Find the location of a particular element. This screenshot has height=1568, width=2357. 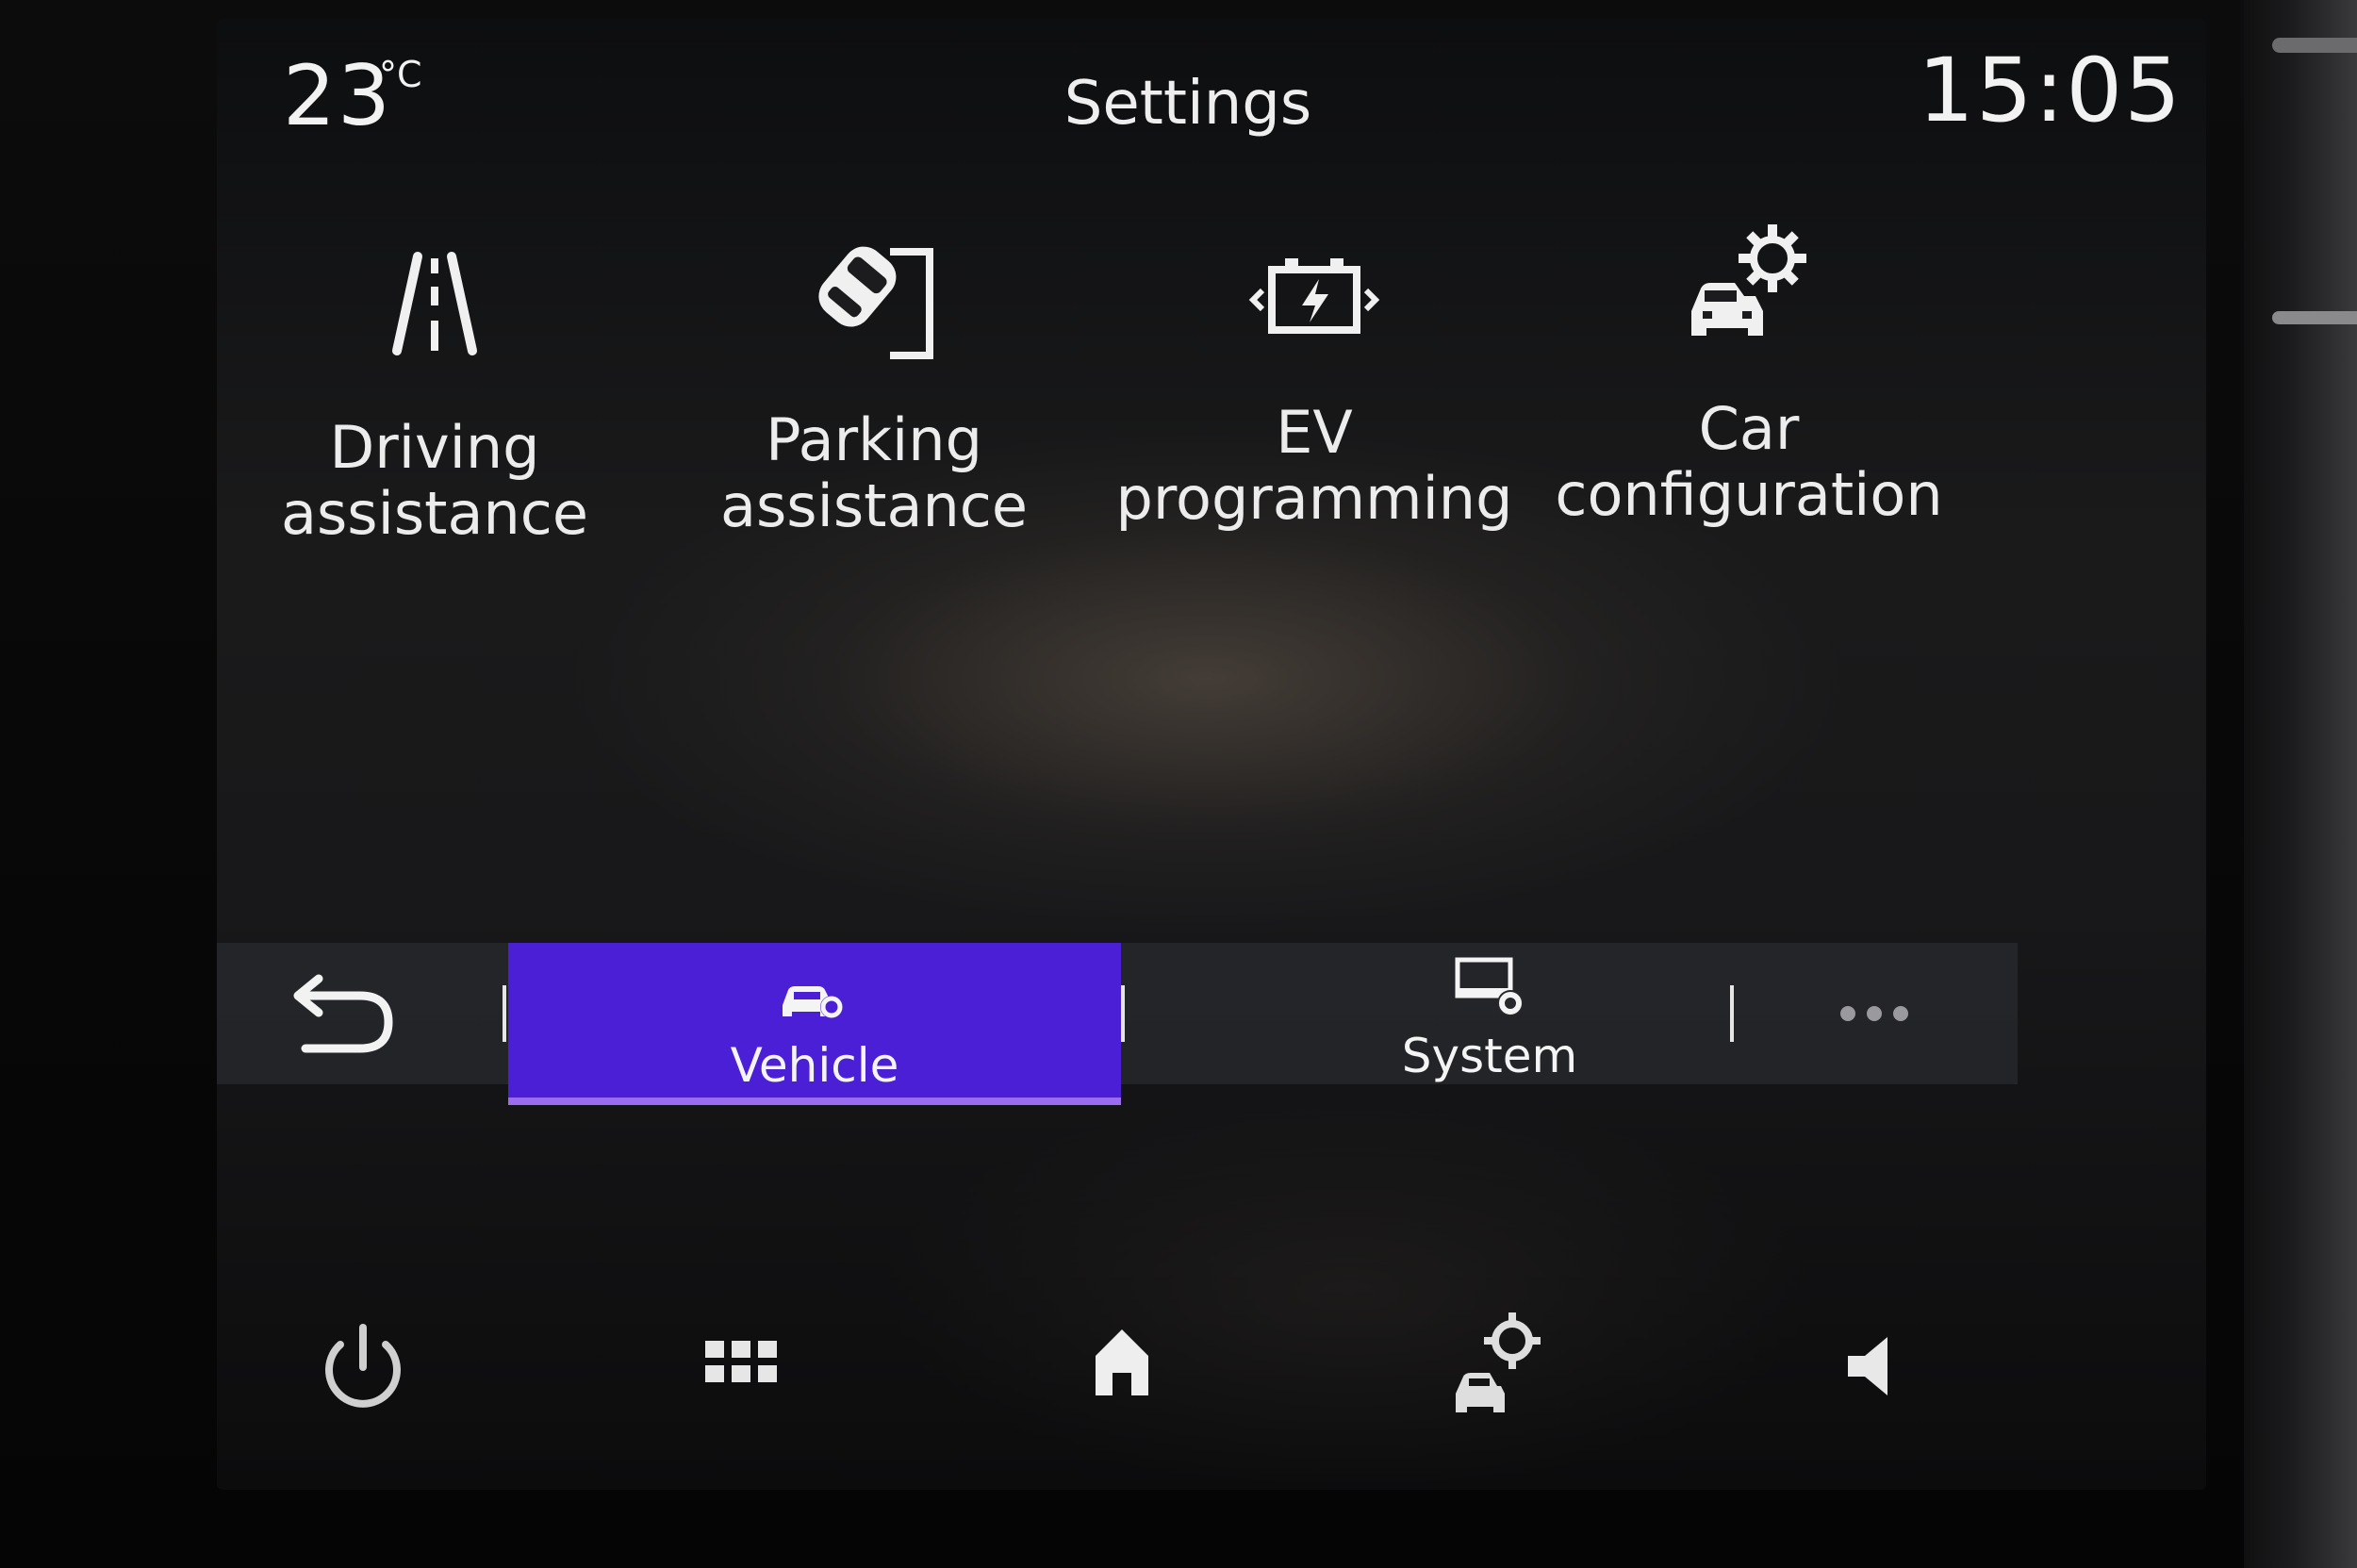

power-icon is located at coordinates (363, 1366).